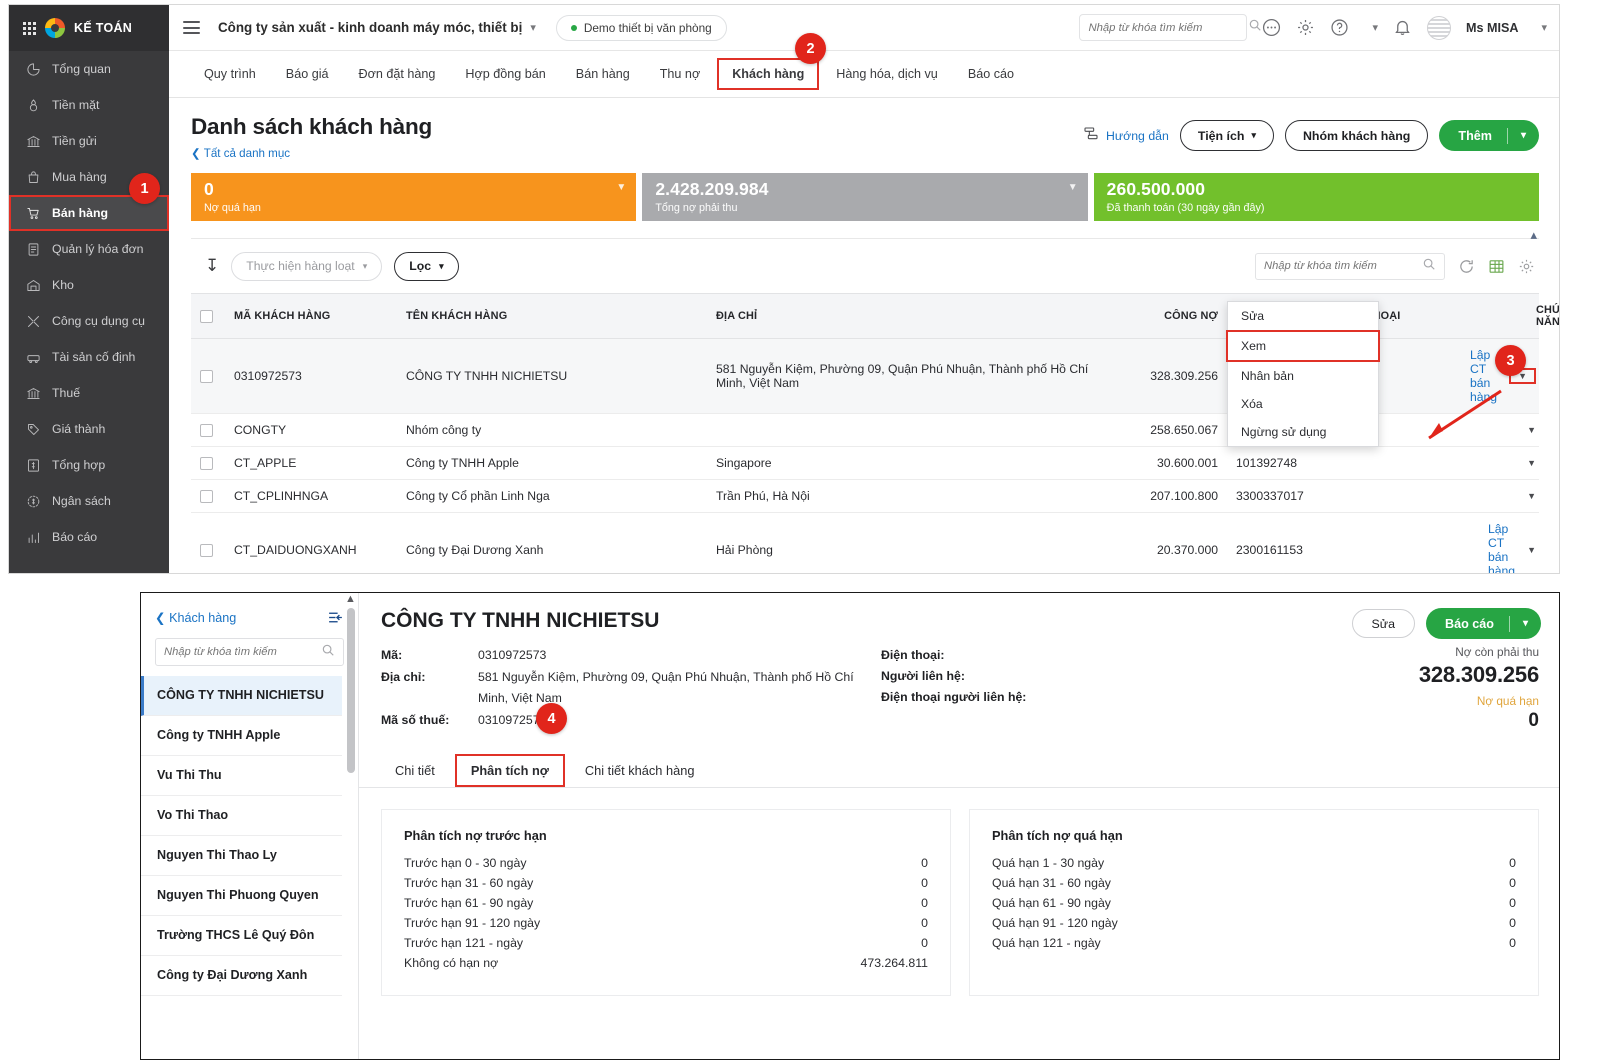 This screenshot has width=1600, height=1063. Describe the element at coordinates (1303, 404) in the screenshot. I see `menu-item-xóa: Xóa` at that location.